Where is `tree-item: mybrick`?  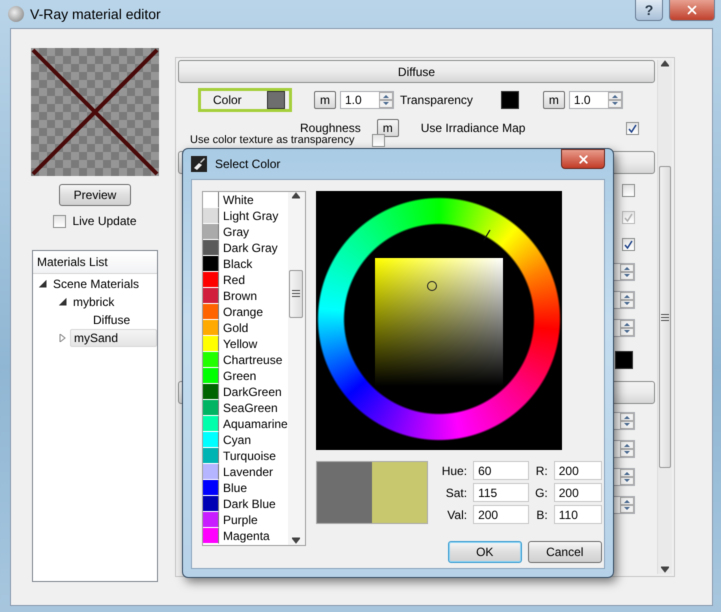 tree-item: mybrick is located at coordinates (94, 302).